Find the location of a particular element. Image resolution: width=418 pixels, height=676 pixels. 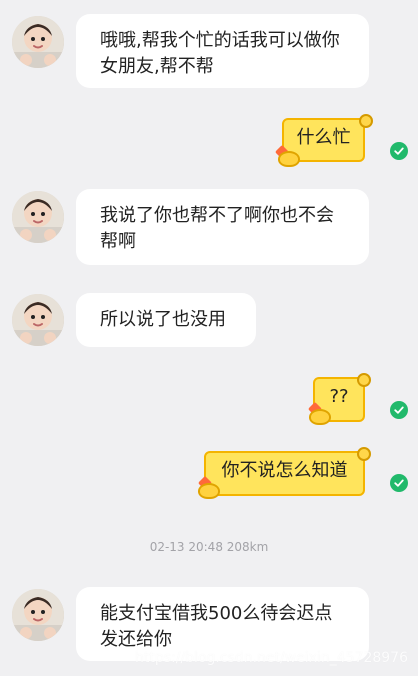

outgoing-message-text: 你不说怎么知道 is located at coordinates (284, 470).